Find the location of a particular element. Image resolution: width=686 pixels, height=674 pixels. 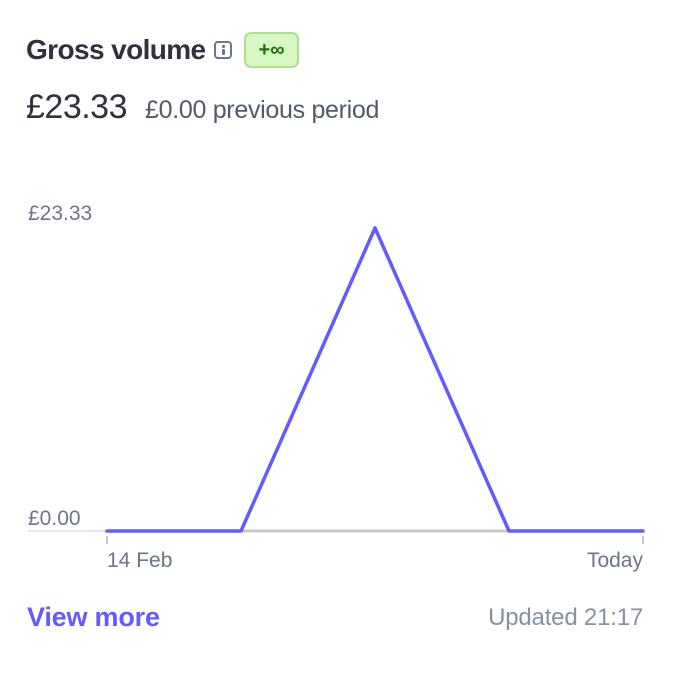

view-more-link: View more is located at coordinates (93, 617).